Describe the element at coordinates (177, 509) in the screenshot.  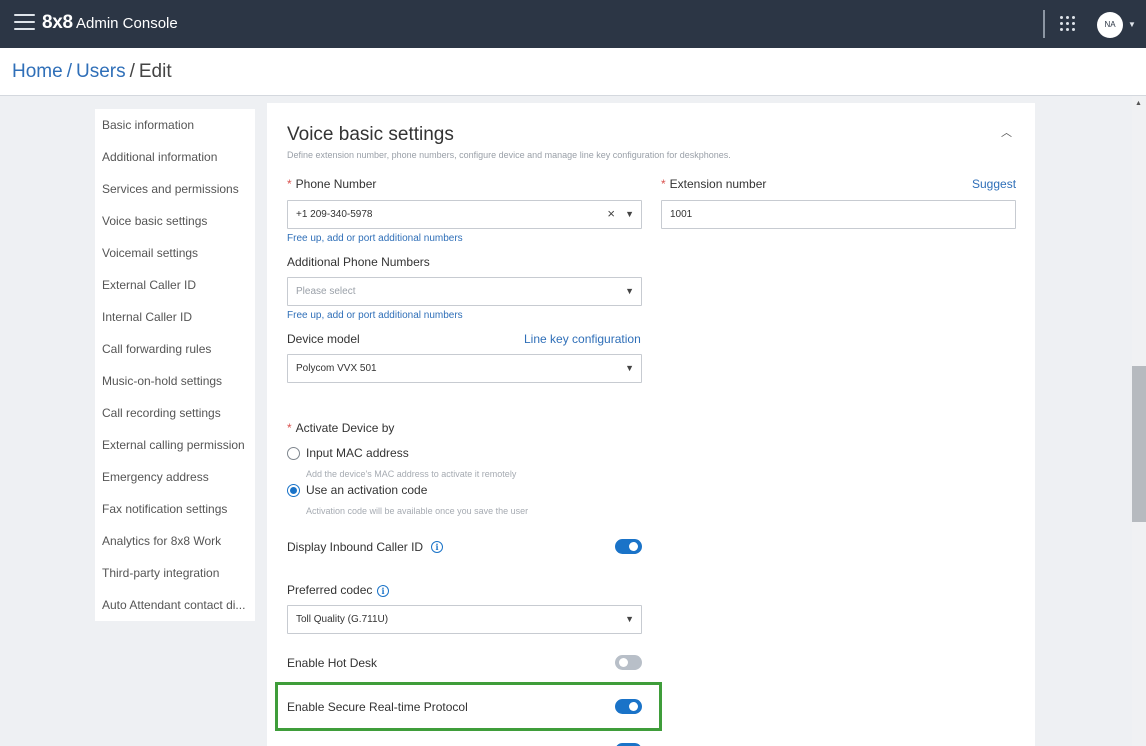
I see `sidebar-item-fax-notification: Fax notification settings` at that location.